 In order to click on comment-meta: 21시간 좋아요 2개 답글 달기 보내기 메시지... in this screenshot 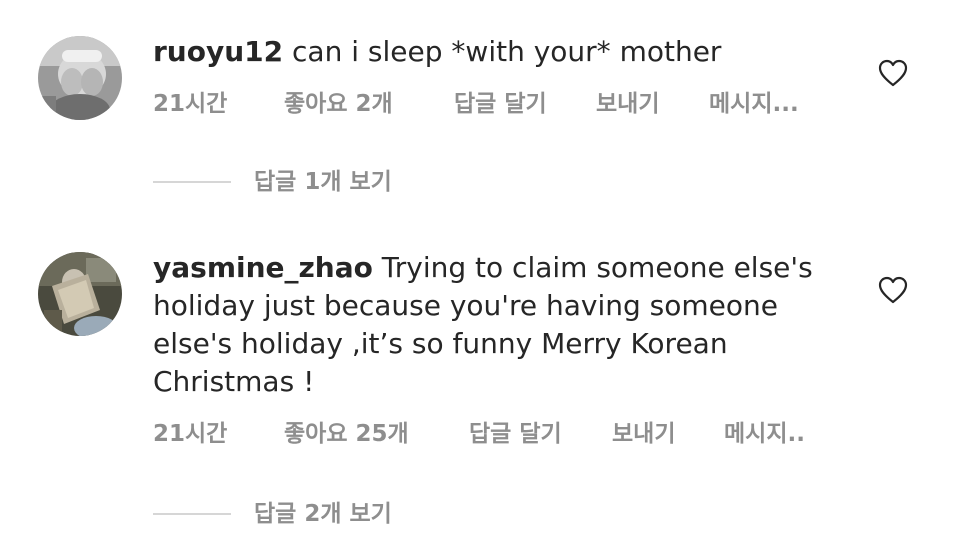, I will do `click(503, 104)`.